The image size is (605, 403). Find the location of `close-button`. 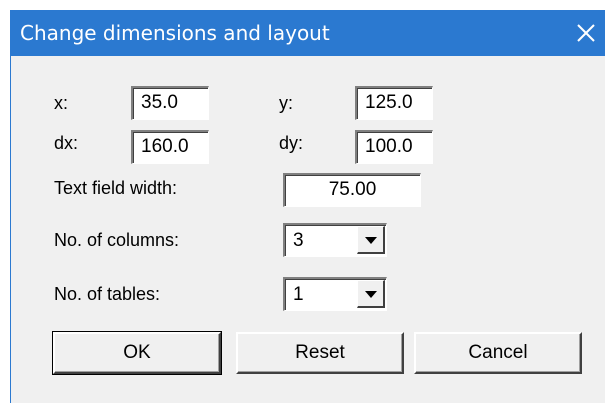

close-button is located at coordinates (586, 33).